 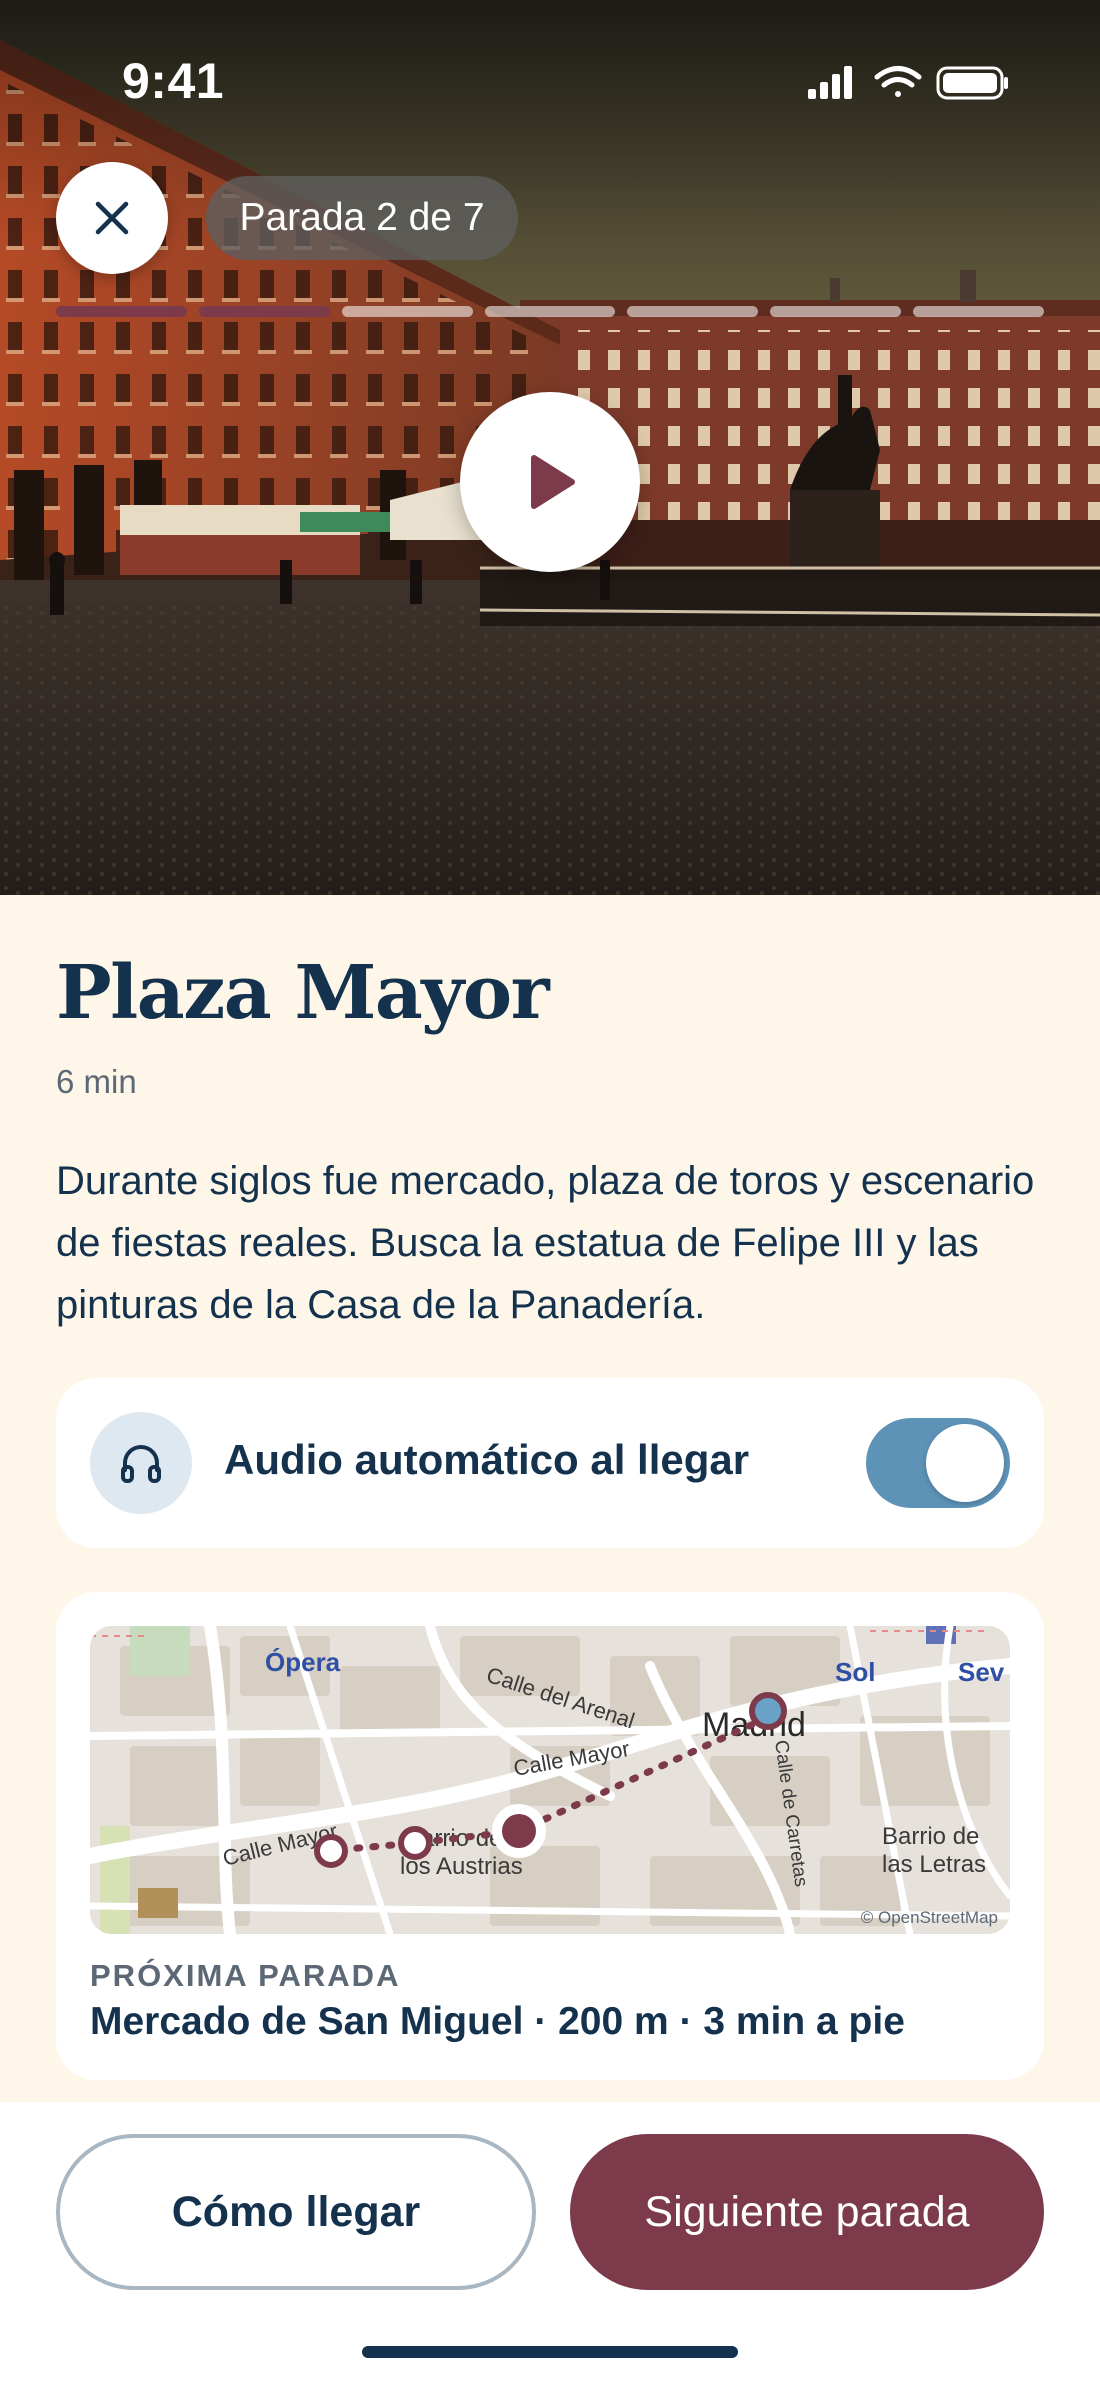 I want to click on battery-icon, so click(x=972, y=83).